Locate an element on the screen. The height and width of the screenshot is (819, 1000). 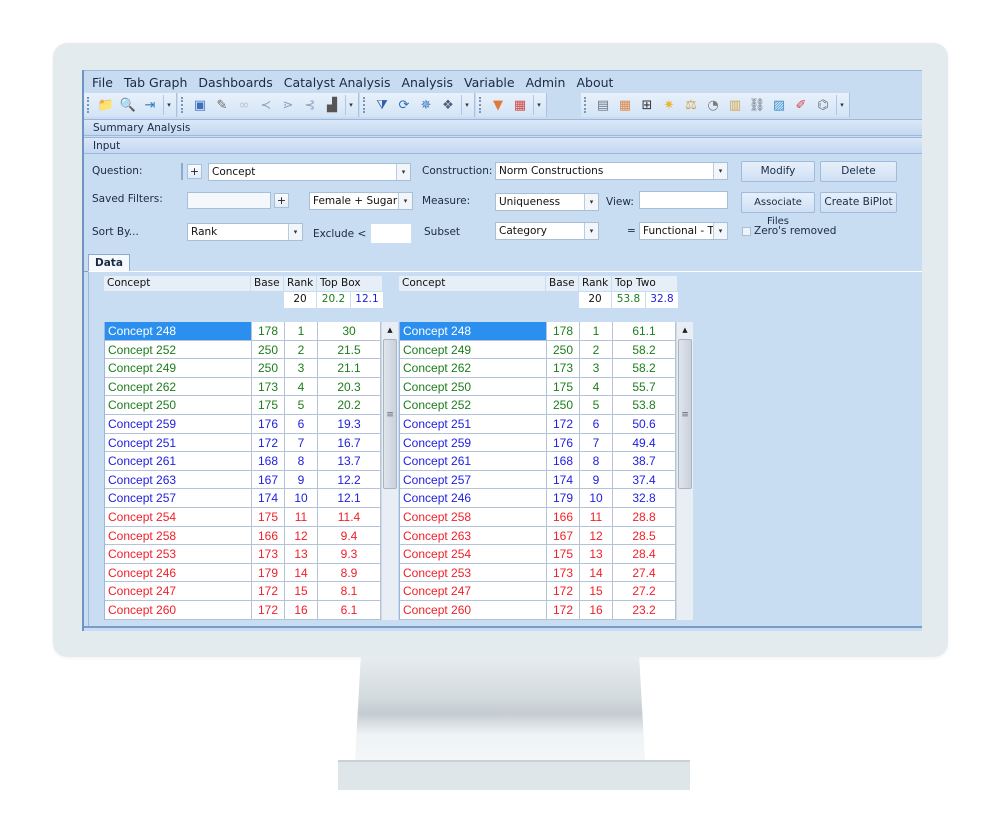
table-row: Concept 257 174 9 37.4 is located at coordinates (538, 480).